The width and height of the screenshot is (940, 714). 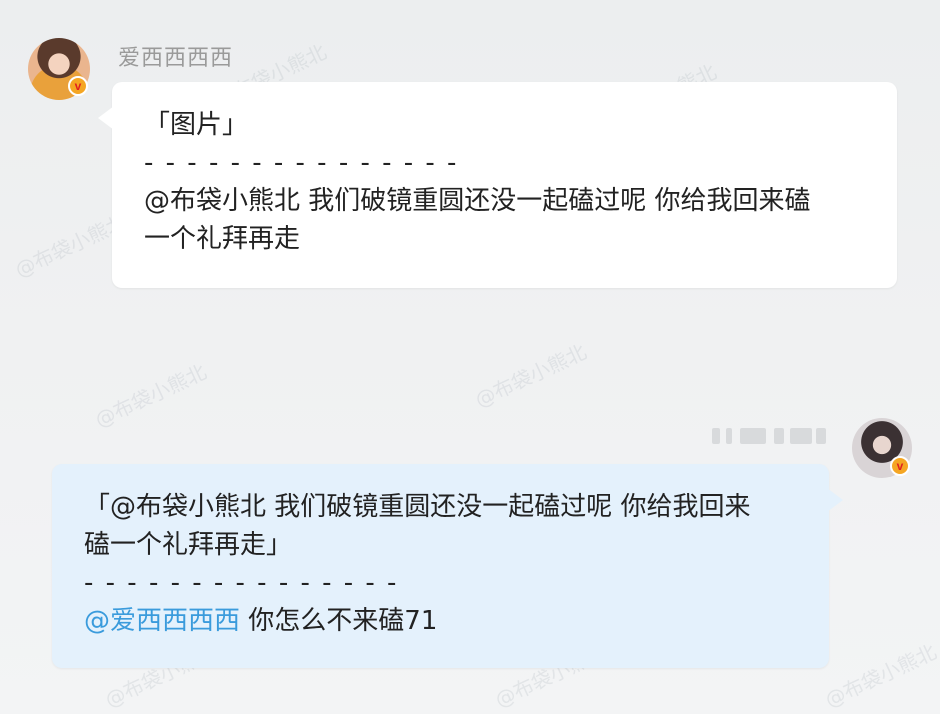 What do you see at coordinates (446, 621) in the screenshot?
I see `reply-line: @爱西西西西 你怎么不来磕71` at bounding box center [446, 621].